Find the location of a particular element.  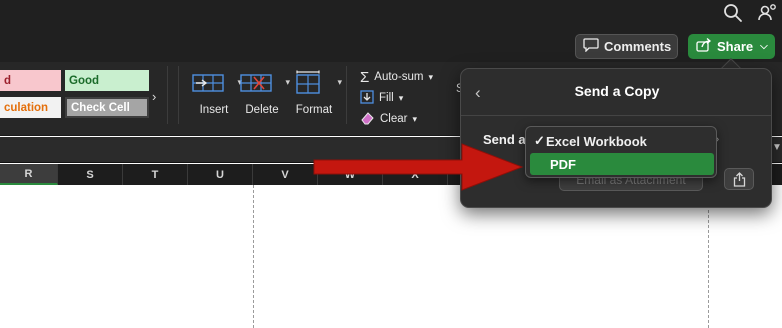

column-header: S is located at coordinates (90, 174).